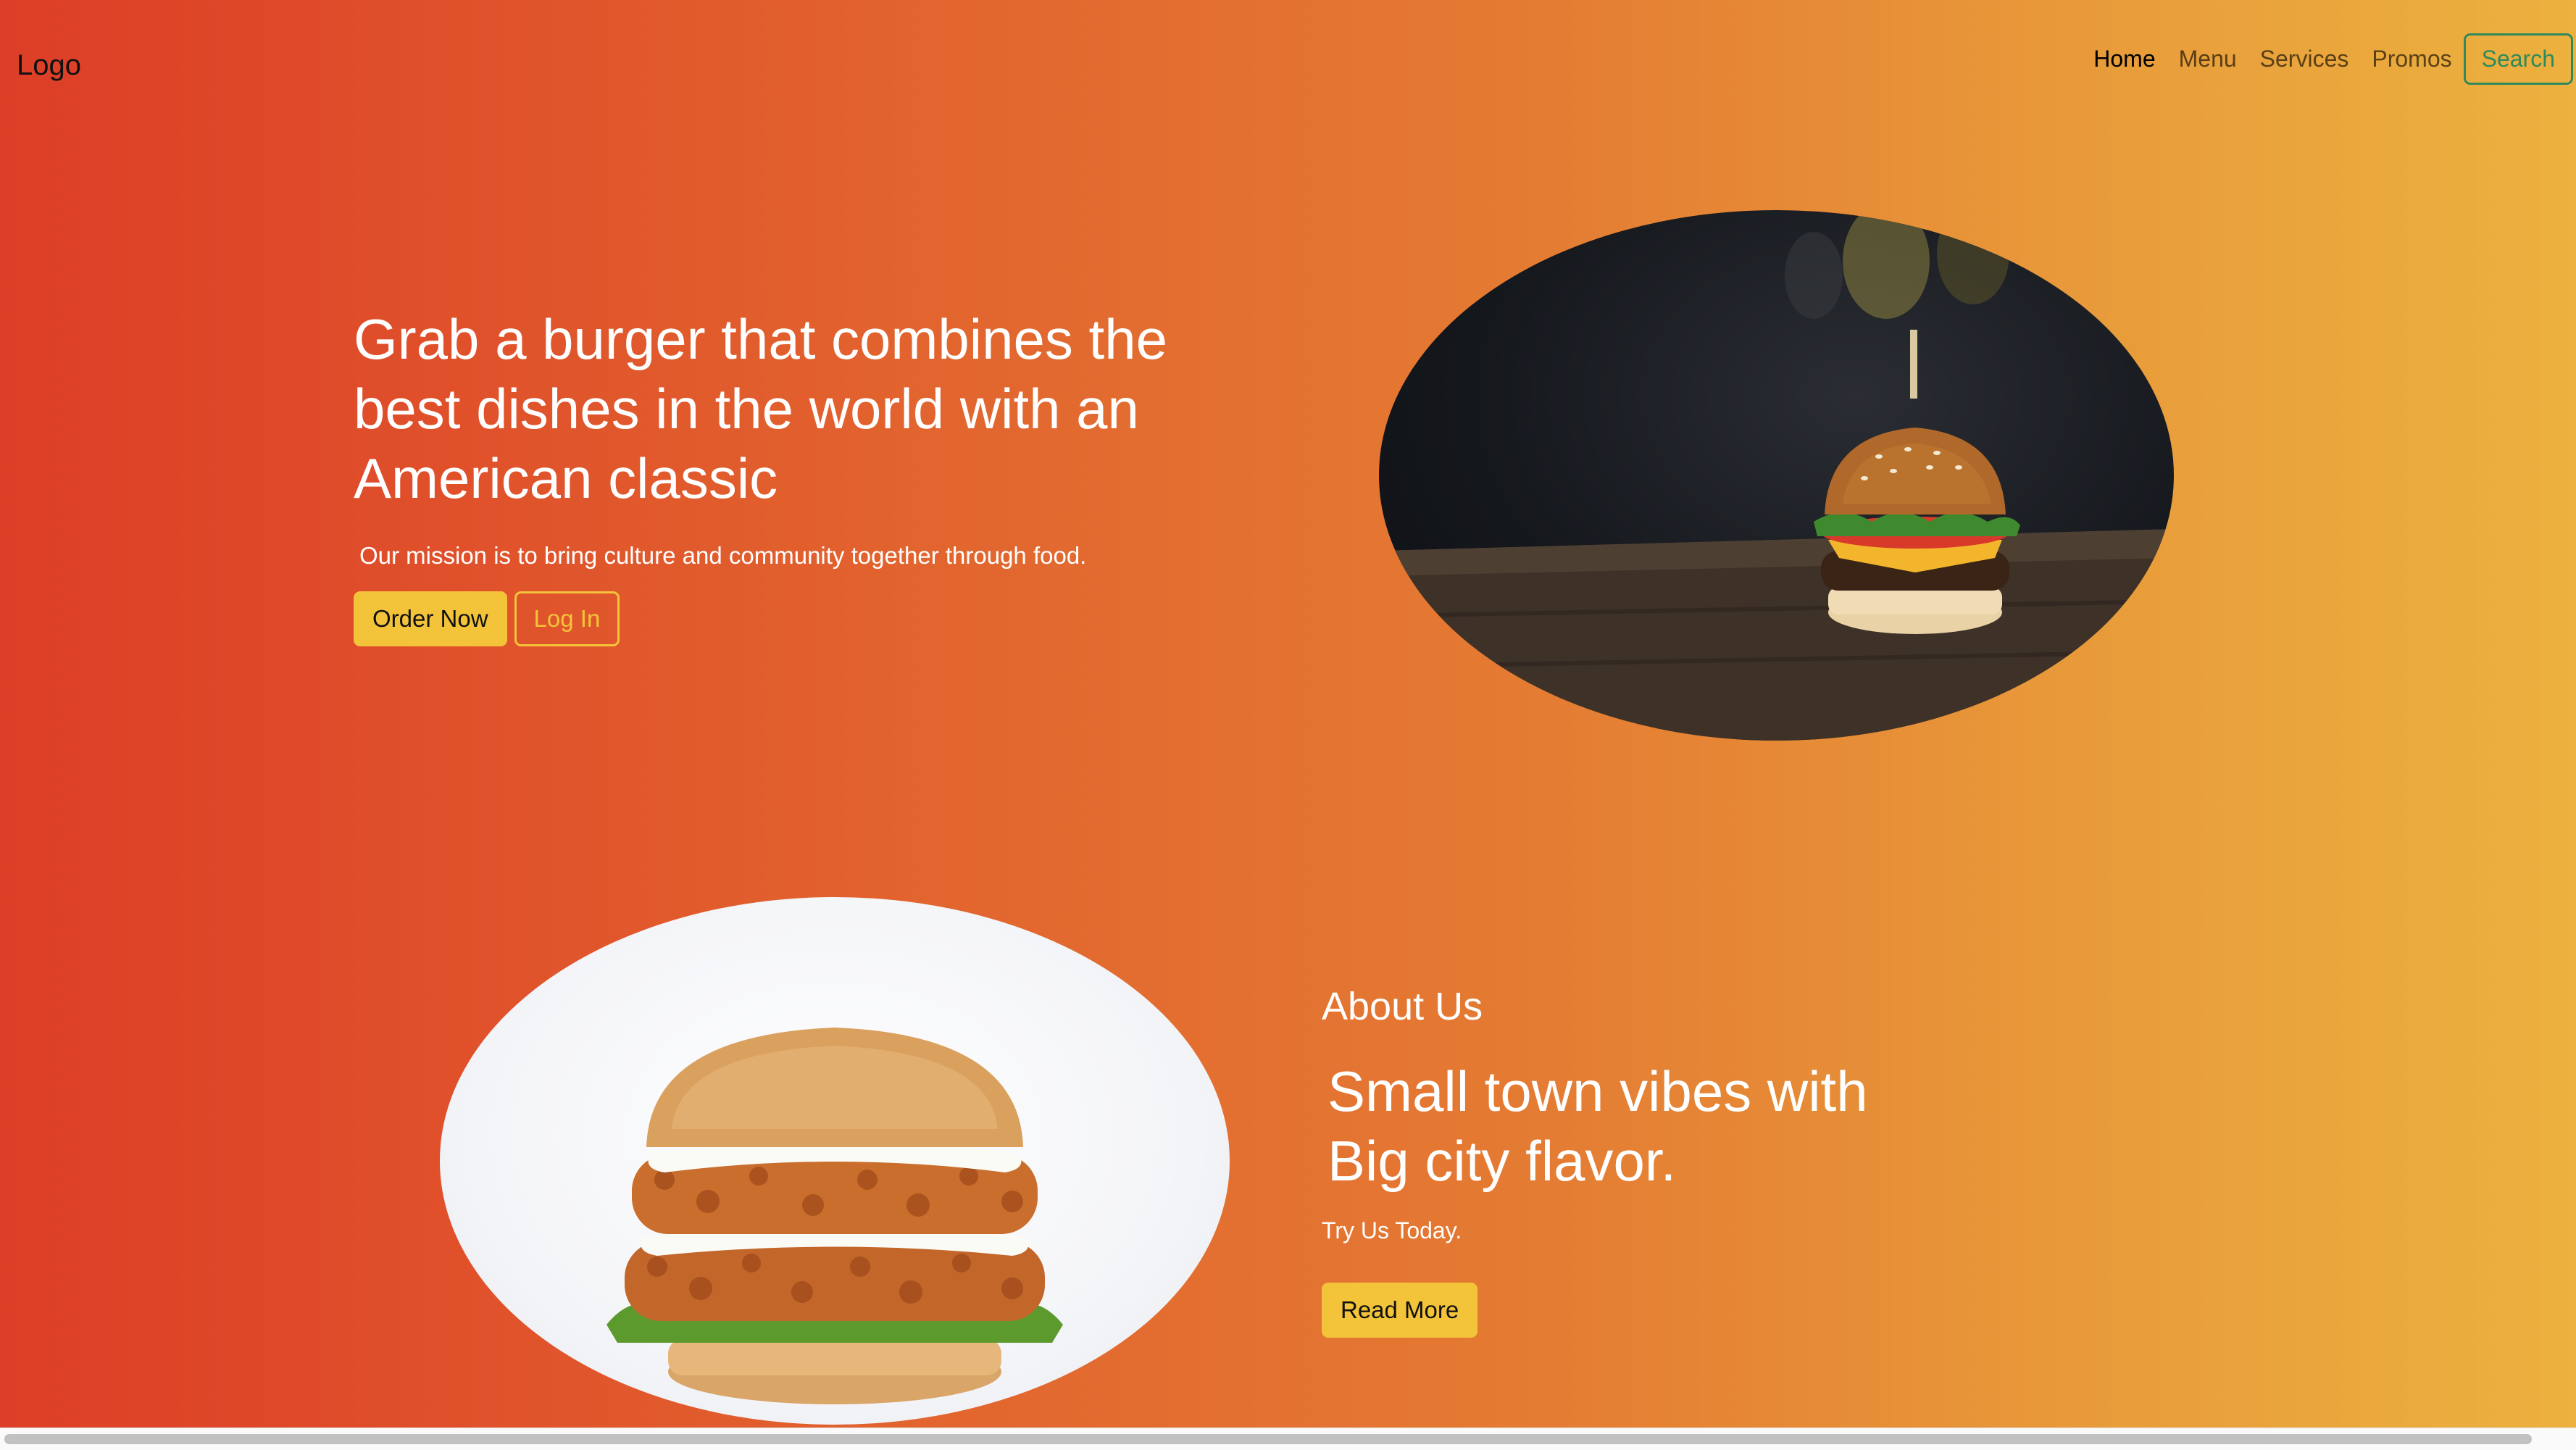 Image resolution: width=2576 pixels, height=1450 pixels. Describe the element at coordinates (2207, 59) in the screenshot. I see `nav-menu-link: Menu` at that location.